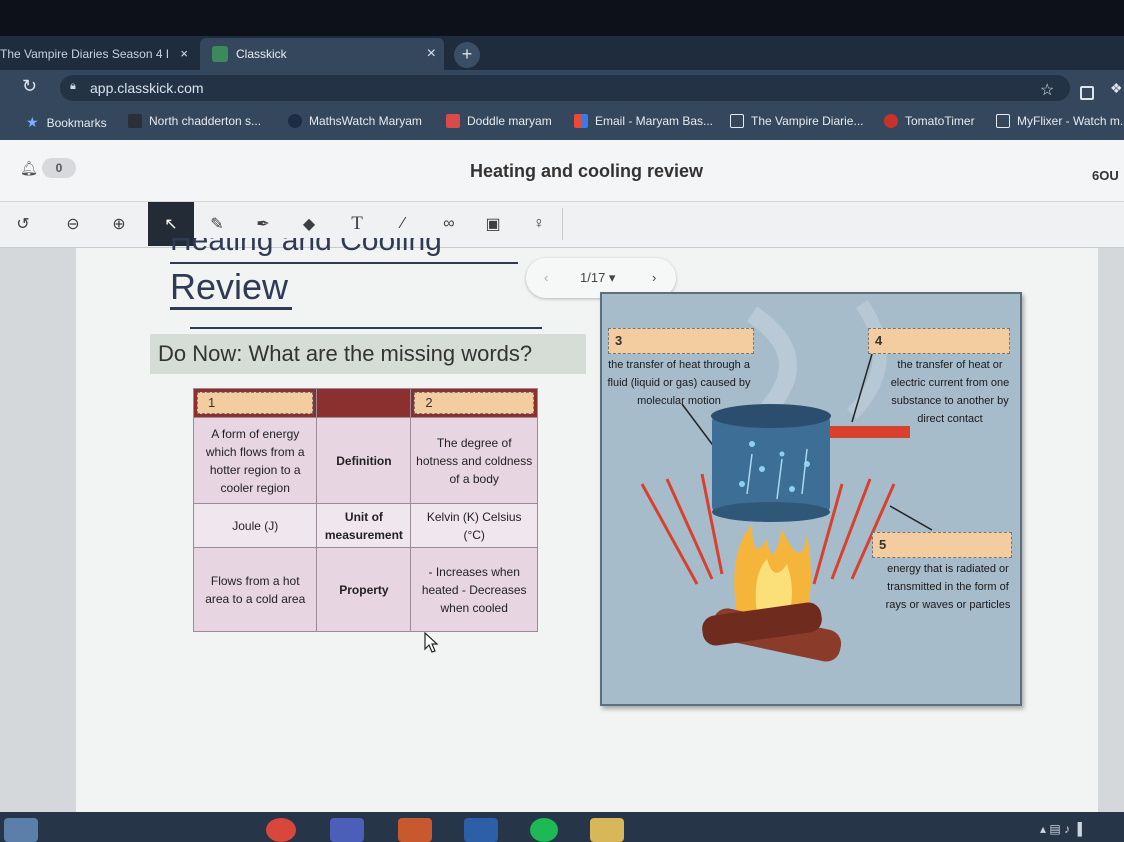  Describe the element at coordinates (364, 403) in the screenshot. I see `table-header-blank` at that location.